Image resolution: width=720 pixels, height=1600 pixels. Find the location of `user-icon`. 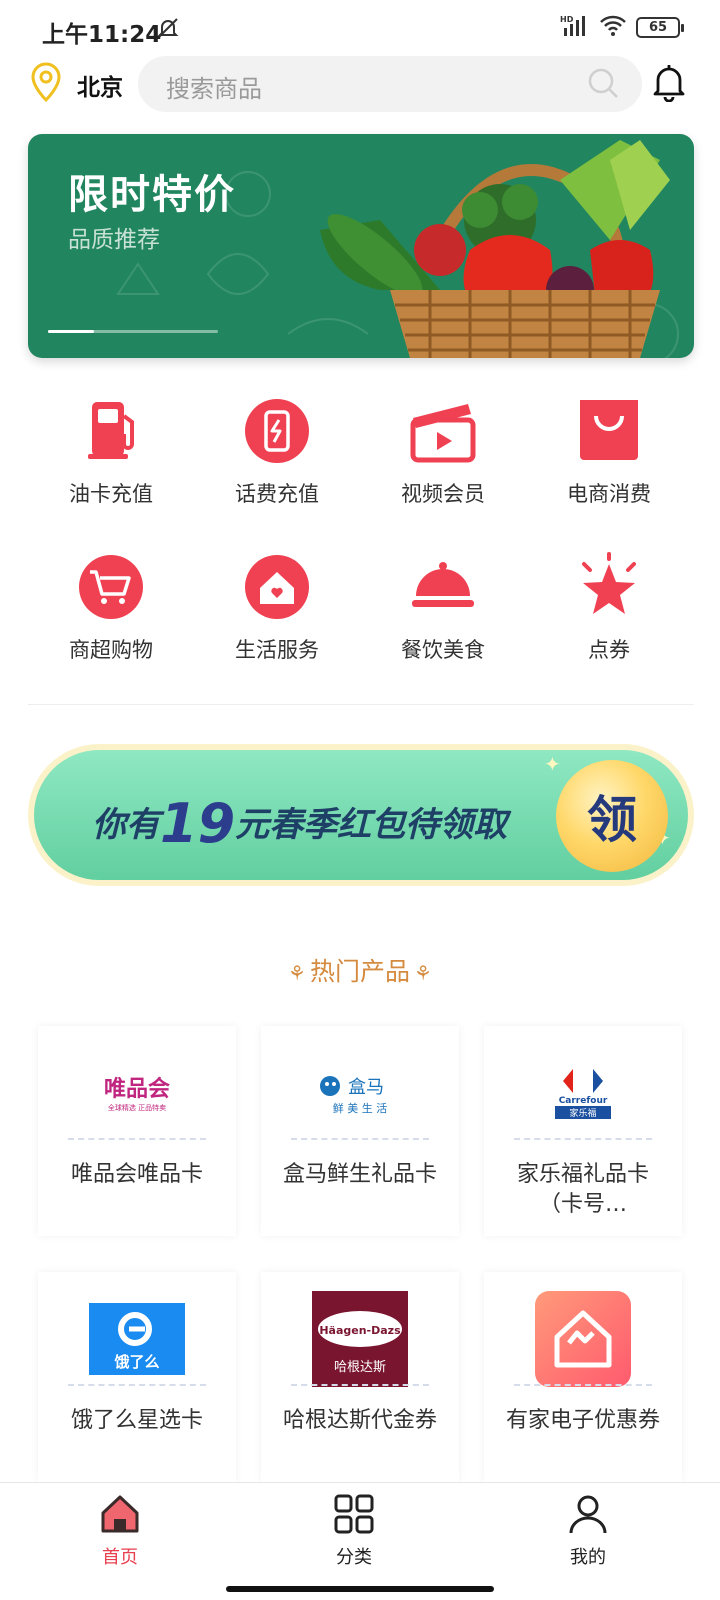

user-icon is located at coordinates (588, 1514).